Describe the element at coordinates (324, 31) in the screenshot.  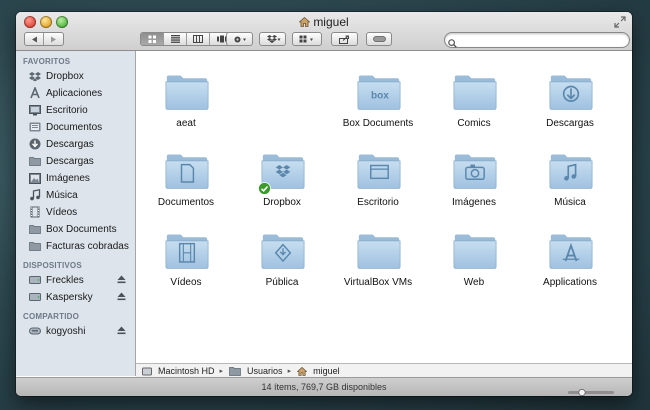
I see `titlebar: miguel` at that location.